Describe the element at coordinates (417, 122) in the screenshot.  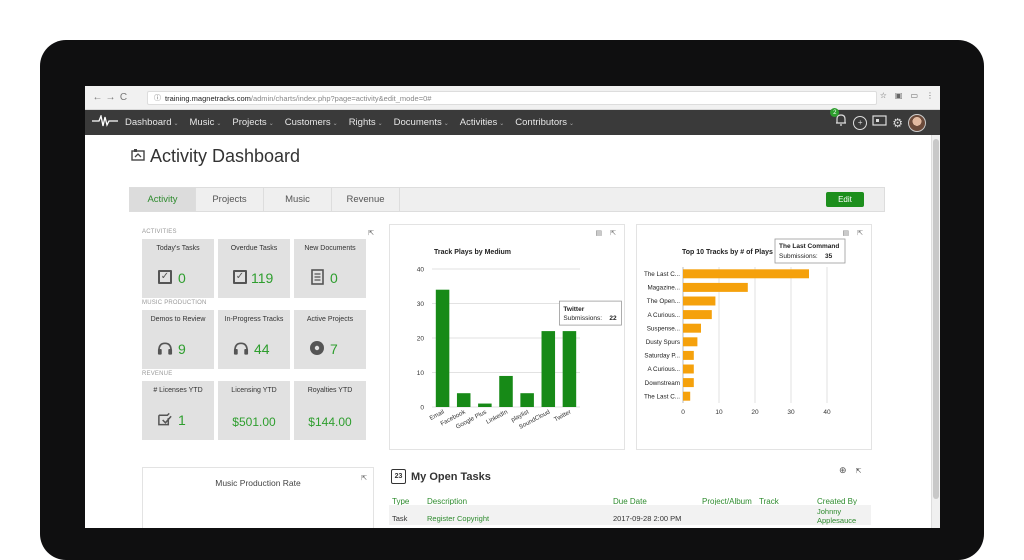
I see `nav-item-label: Documents` at that location.